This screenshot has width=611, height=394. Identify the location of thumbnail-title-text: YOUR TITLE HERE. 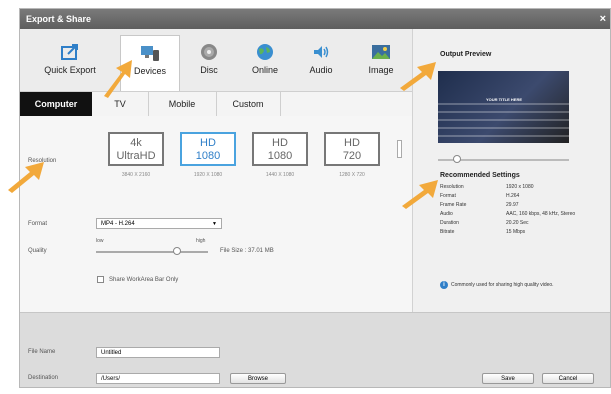
(504, 99).